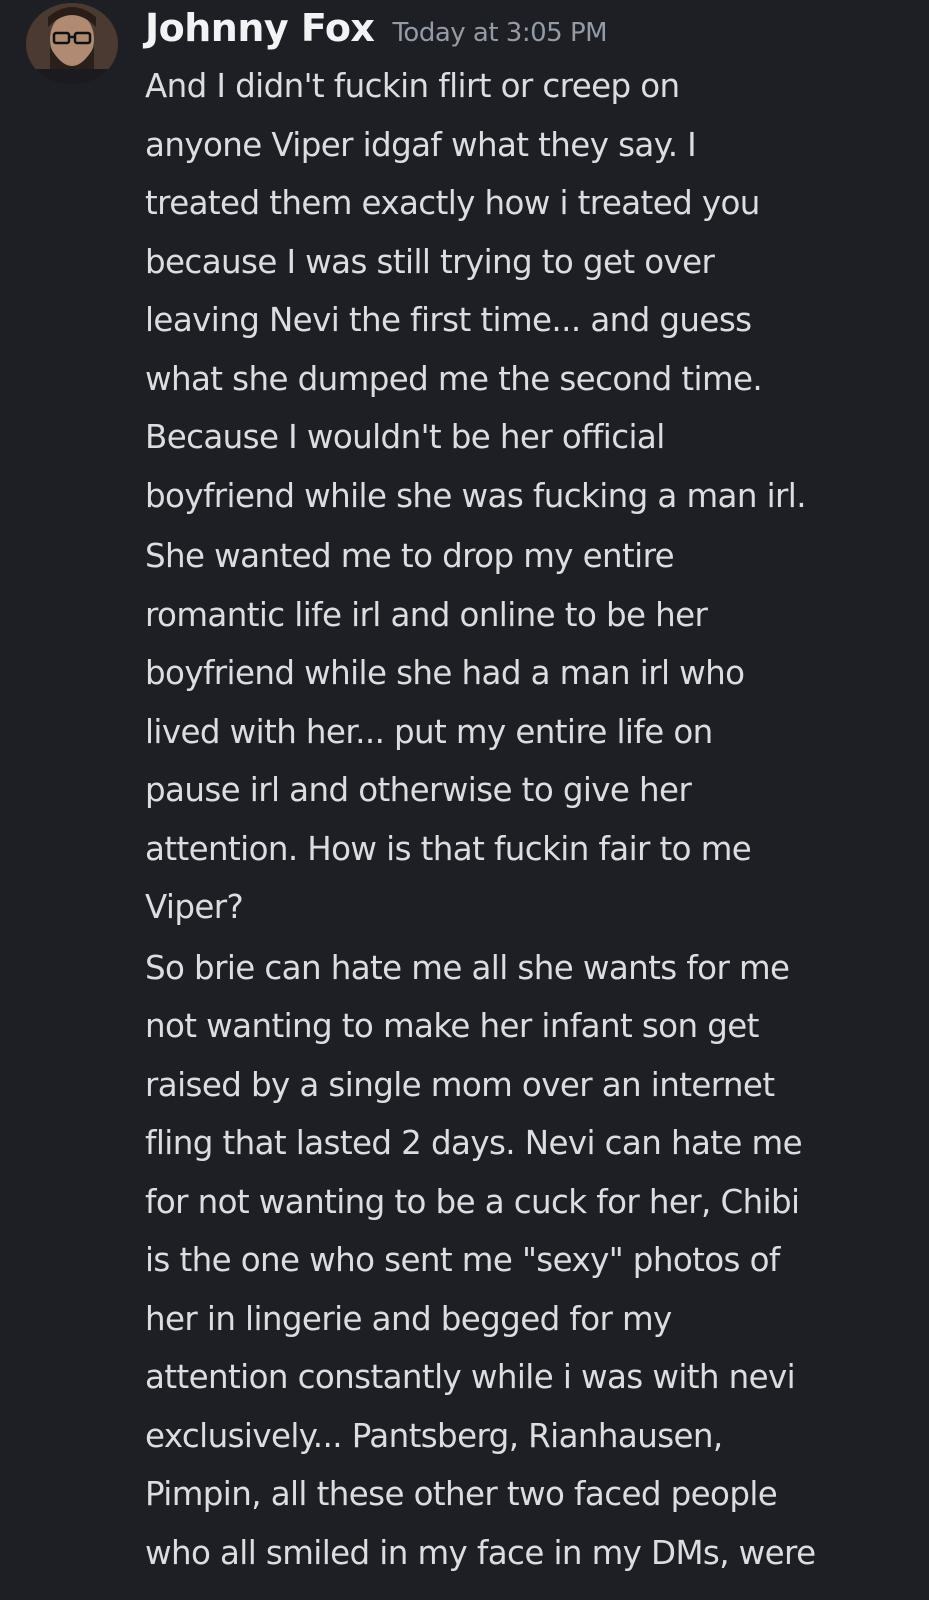 The height and width of the screenshot is (1600, 929). Describe the element at coordinates (434, 1435) in the screenshot. I see `message-line: exclusively... Pantsberg, Rianhausen,` at that location.